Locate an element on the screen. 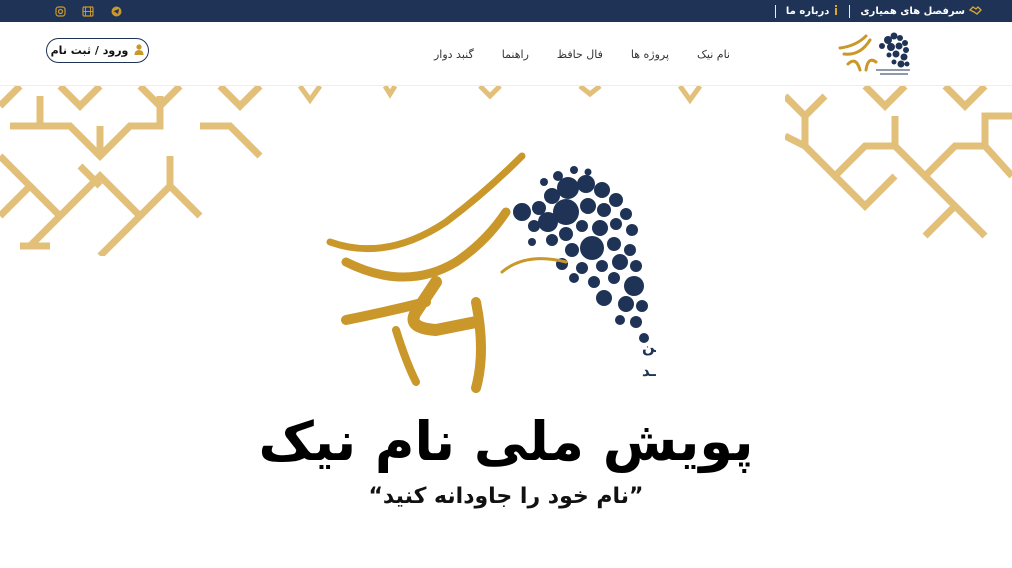 This screenshot has width=1012, height=568. nav-item-guide: راهنما is located at coordinates (515, 54).